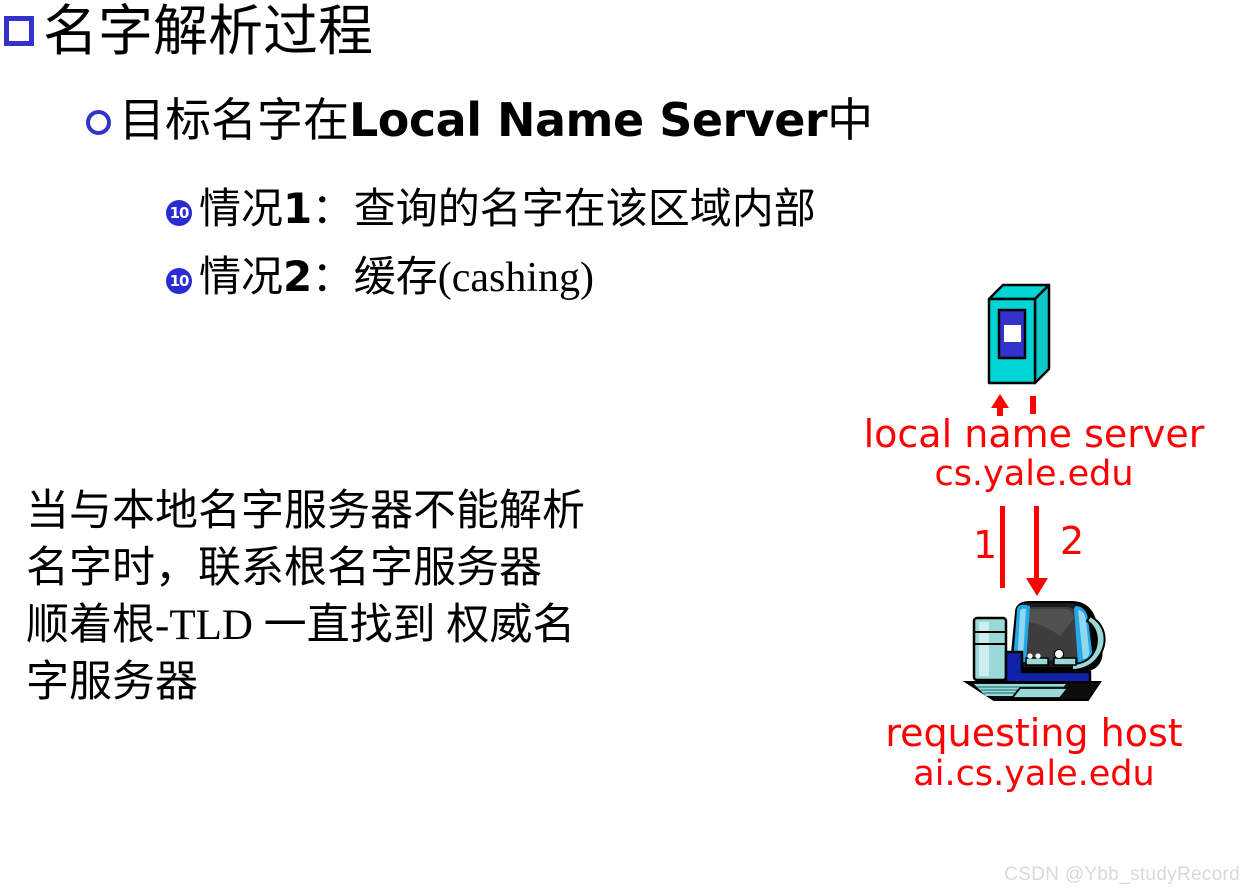  I want to click on case2-suffix: ：缓存(cashing), so click(453, 278).